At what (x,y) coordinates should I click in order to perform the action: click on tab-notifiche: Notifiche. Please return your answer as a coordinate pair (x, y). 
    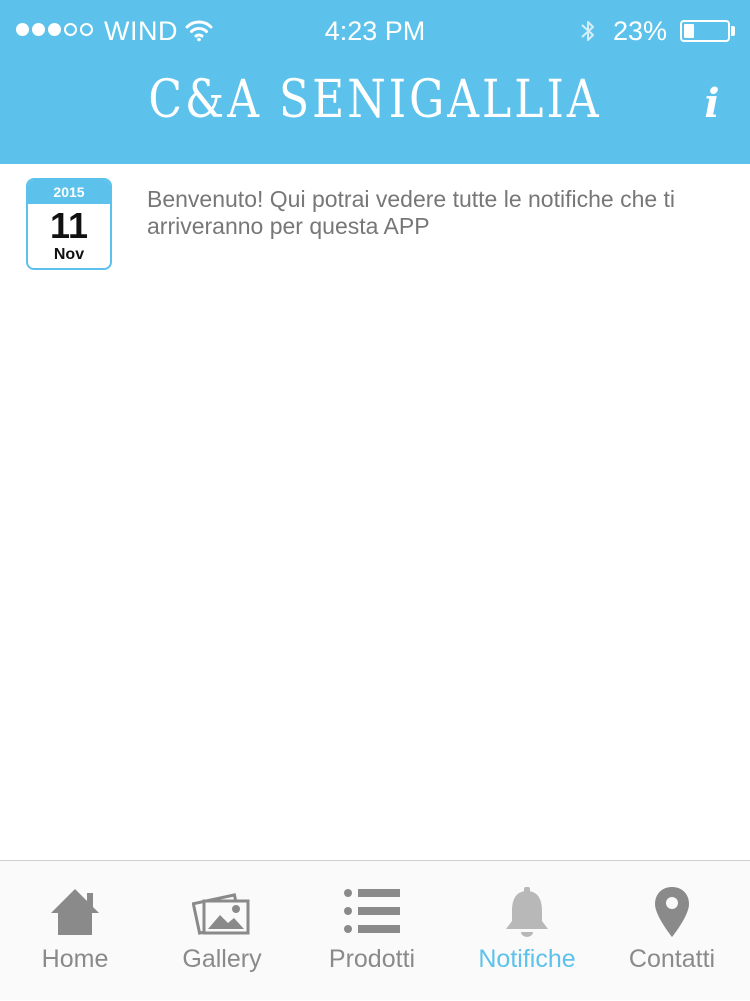
    Looking at the image, I should click on (527, 931).